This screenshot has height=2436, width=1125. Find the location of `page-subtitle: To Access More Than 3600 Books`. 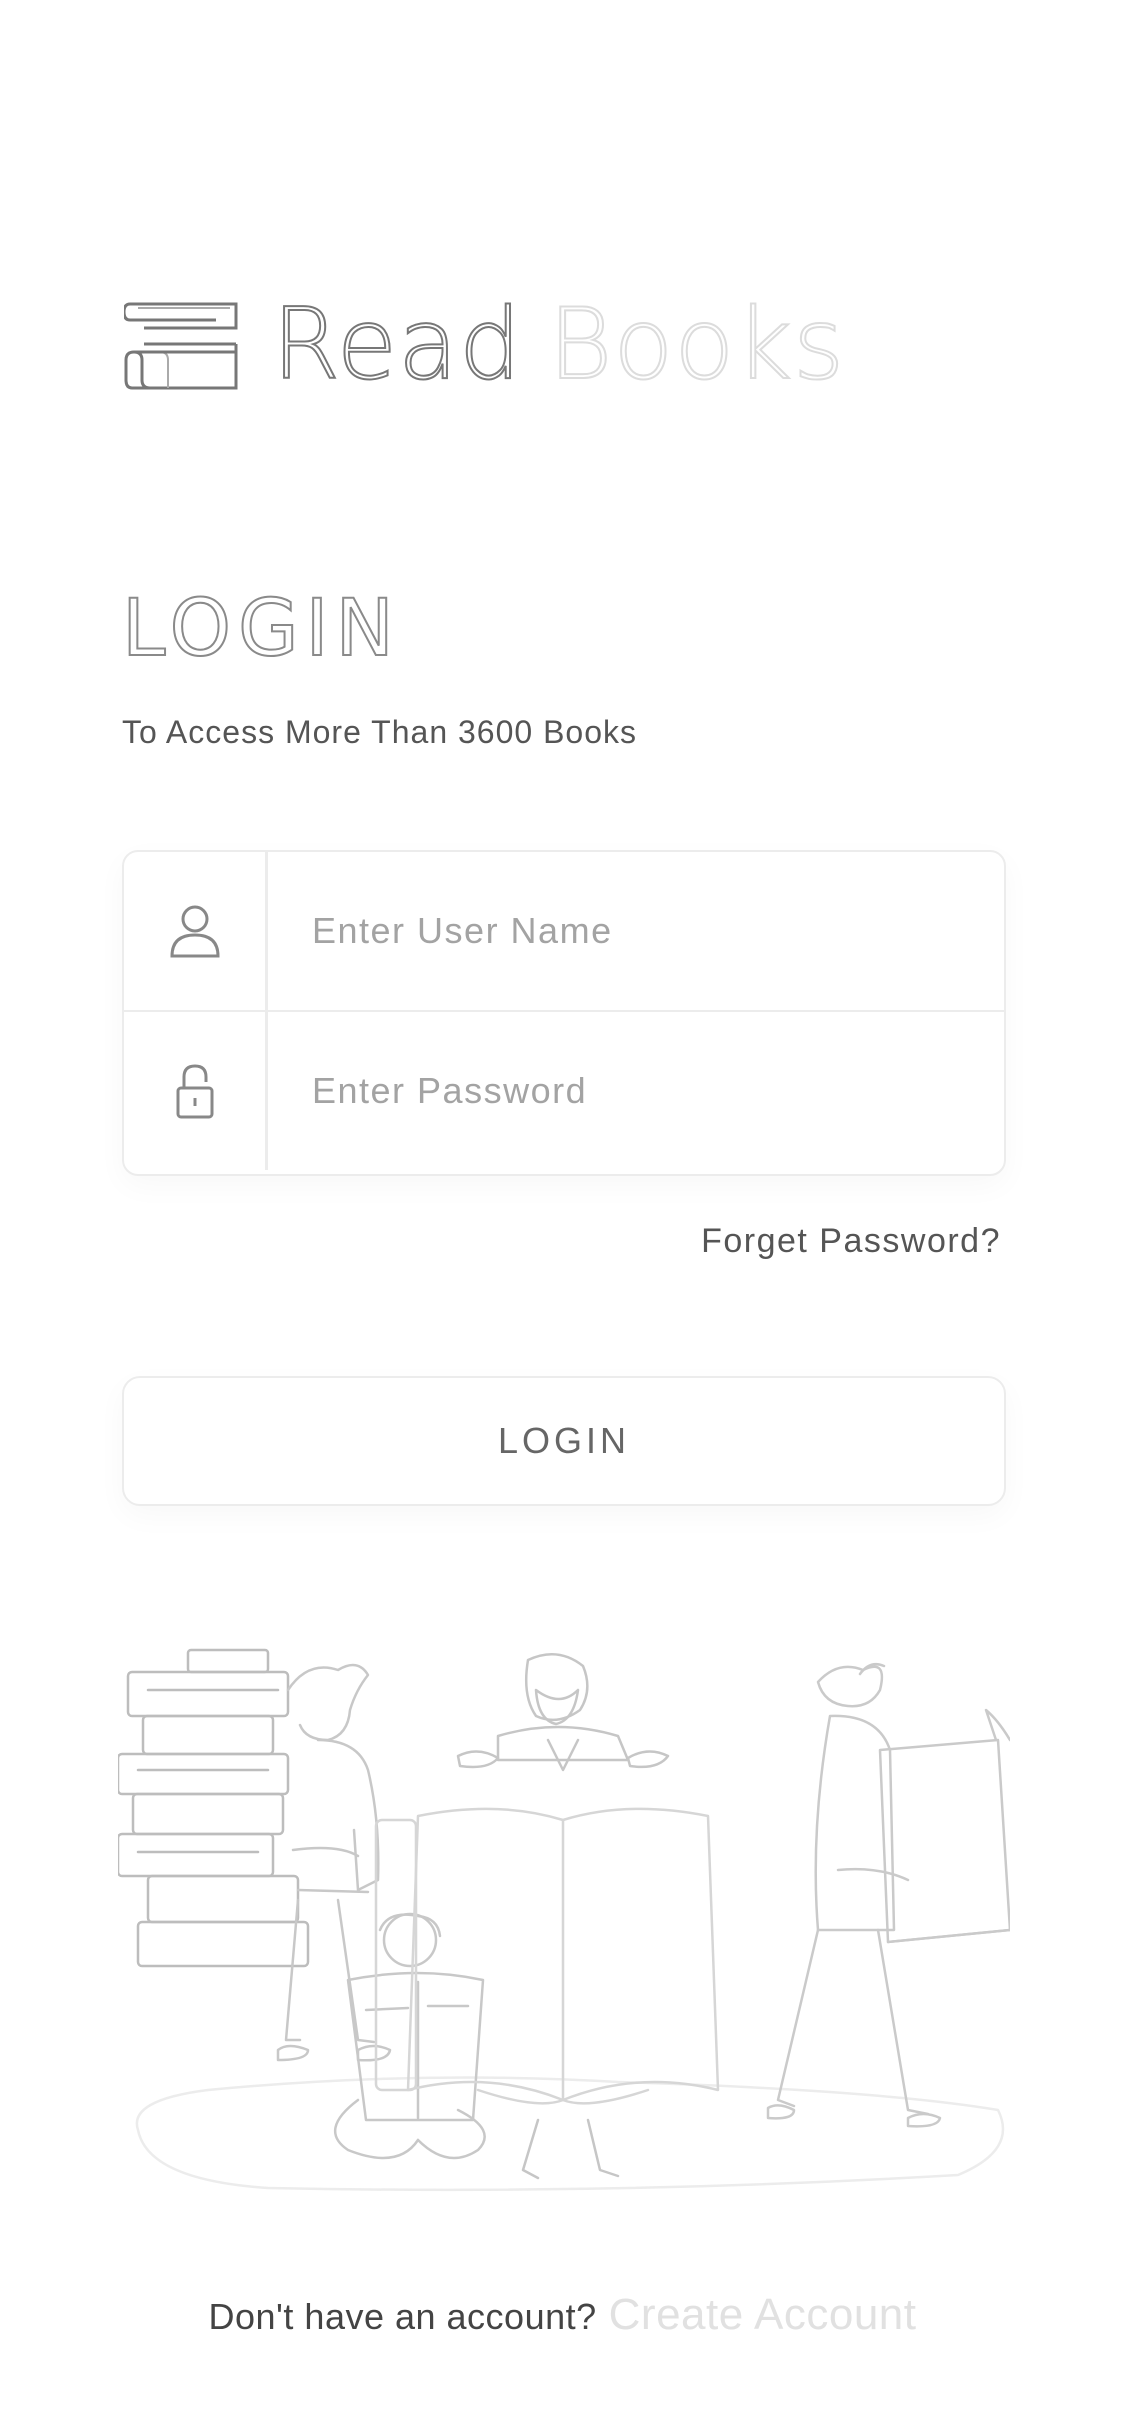

page-subtitle: To Access More Than 3600 Books is located at coordinates (380, 732).